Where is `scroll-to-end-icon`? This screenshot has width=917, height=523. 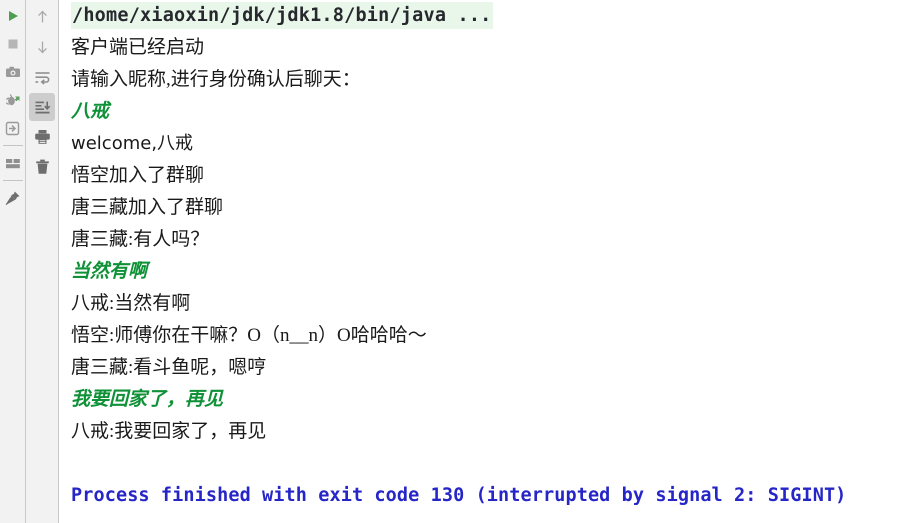 scroll-to-end-icon is located at coordinates (42, 107).